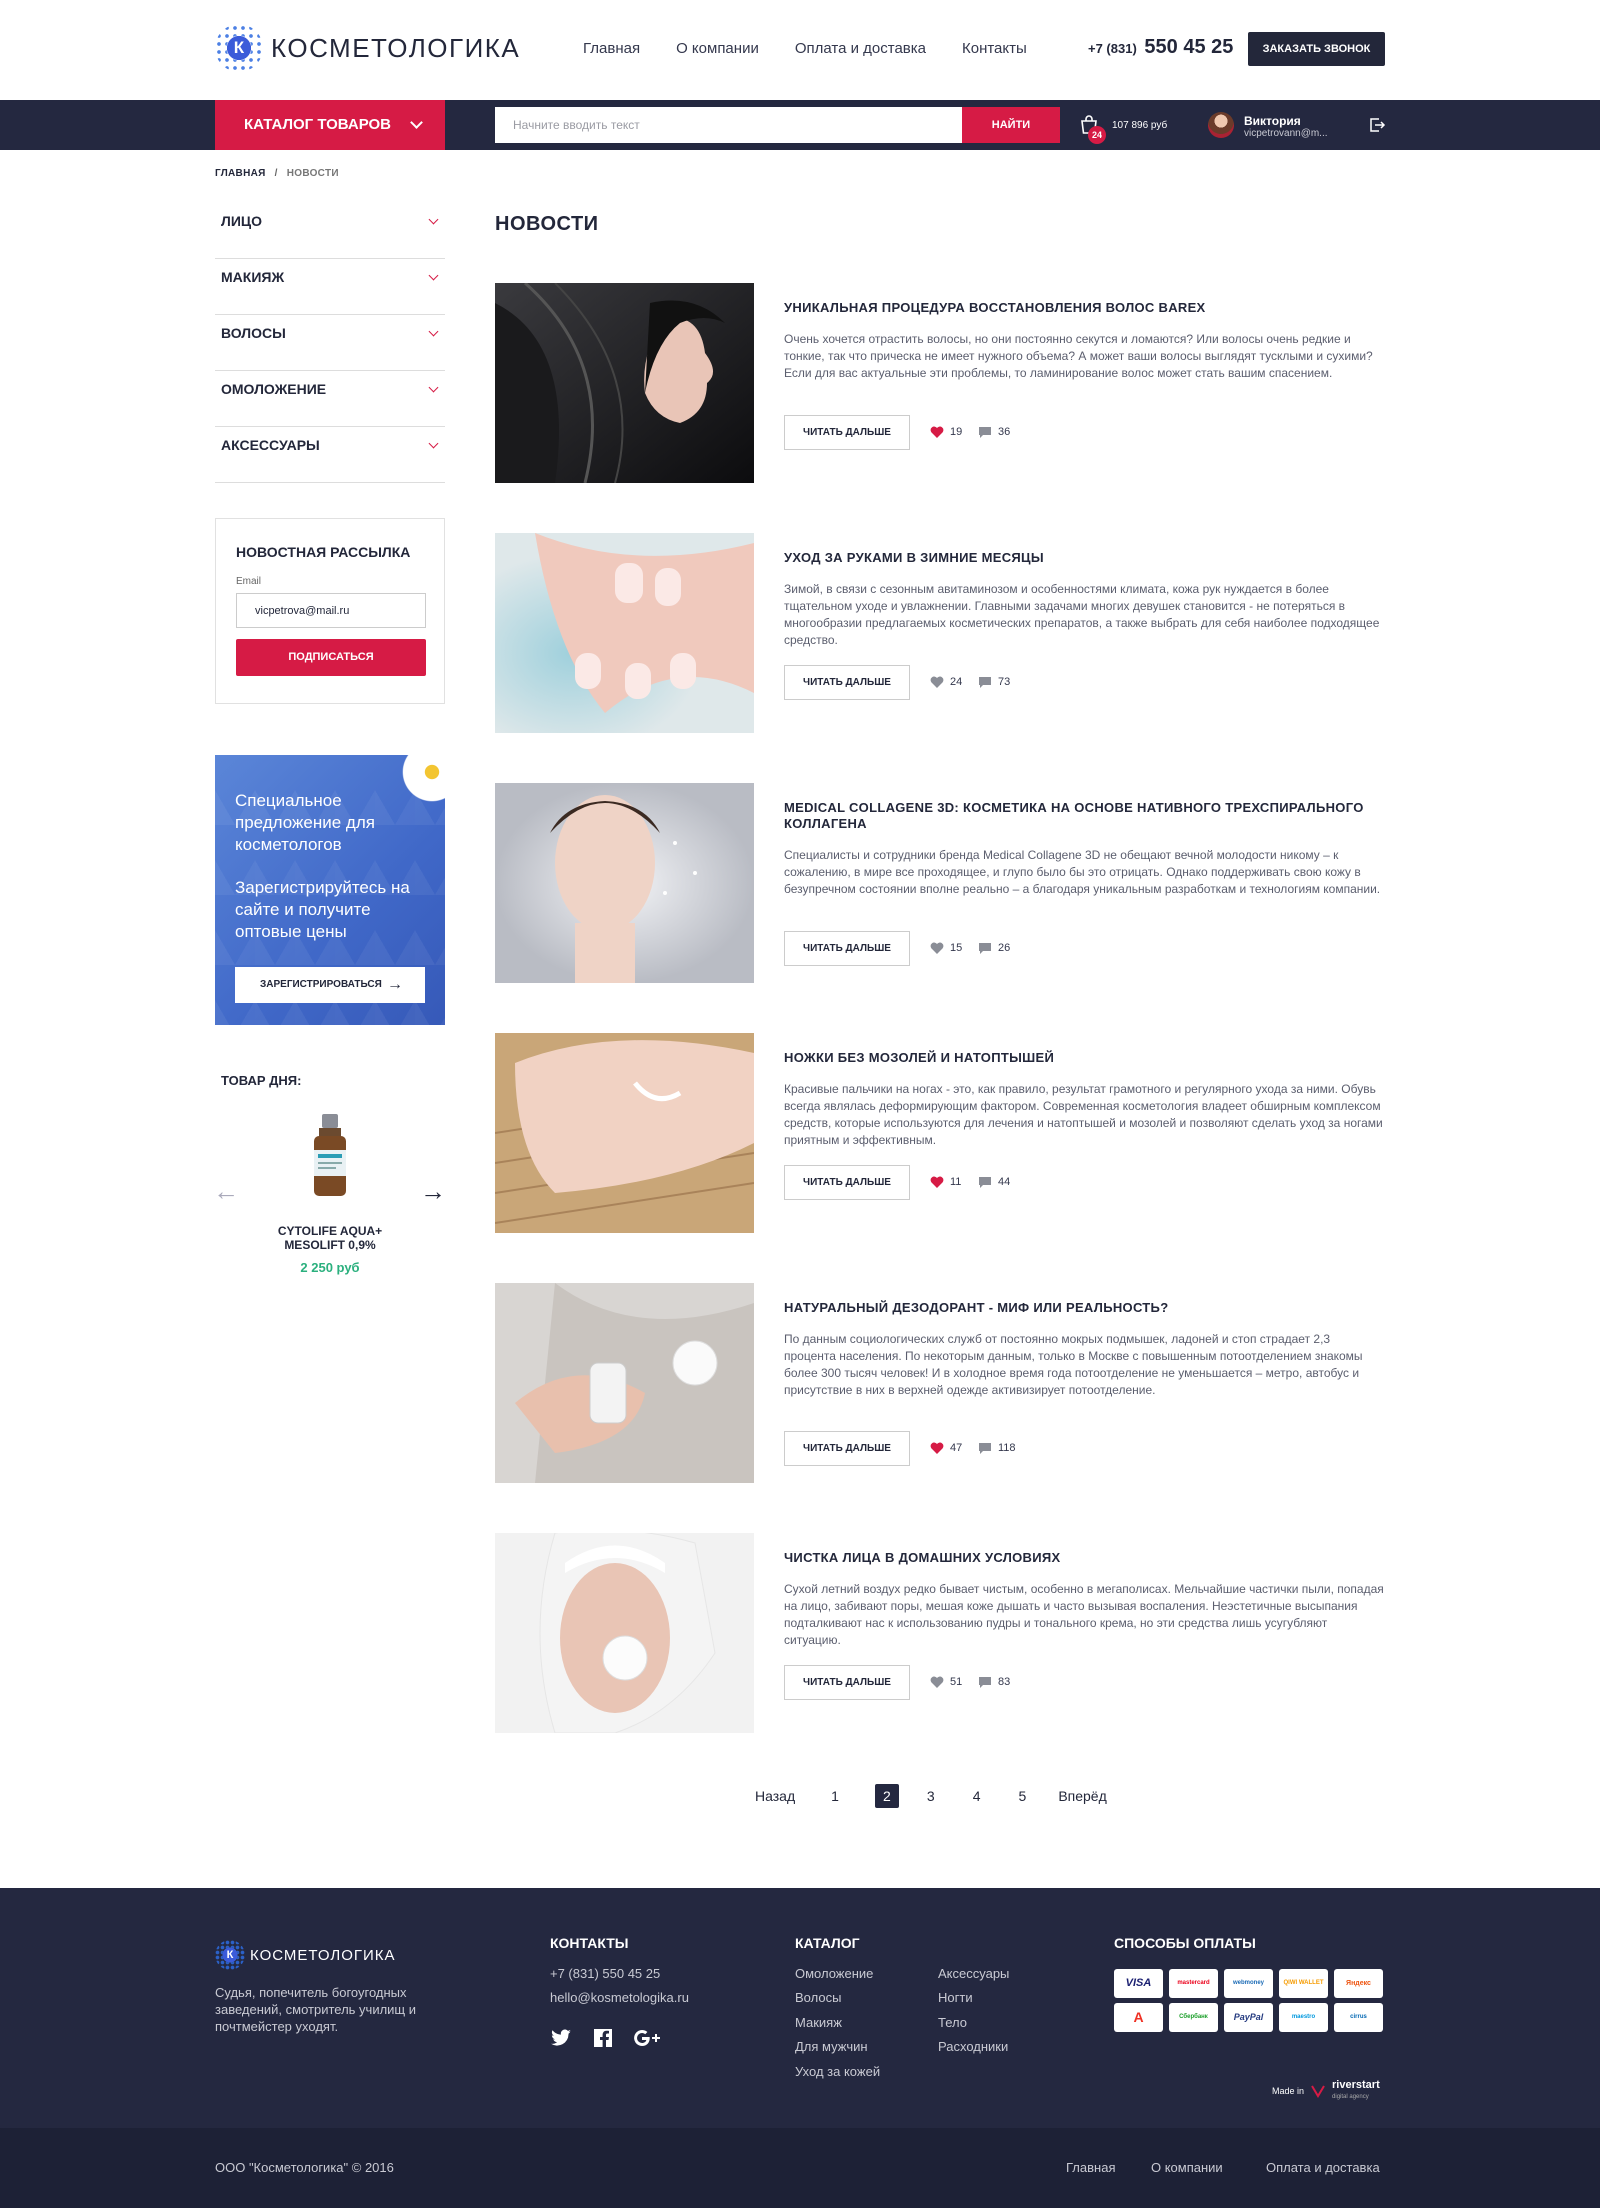  I want to click on cirrus-icon: cirrus, so click(1358, 2017).